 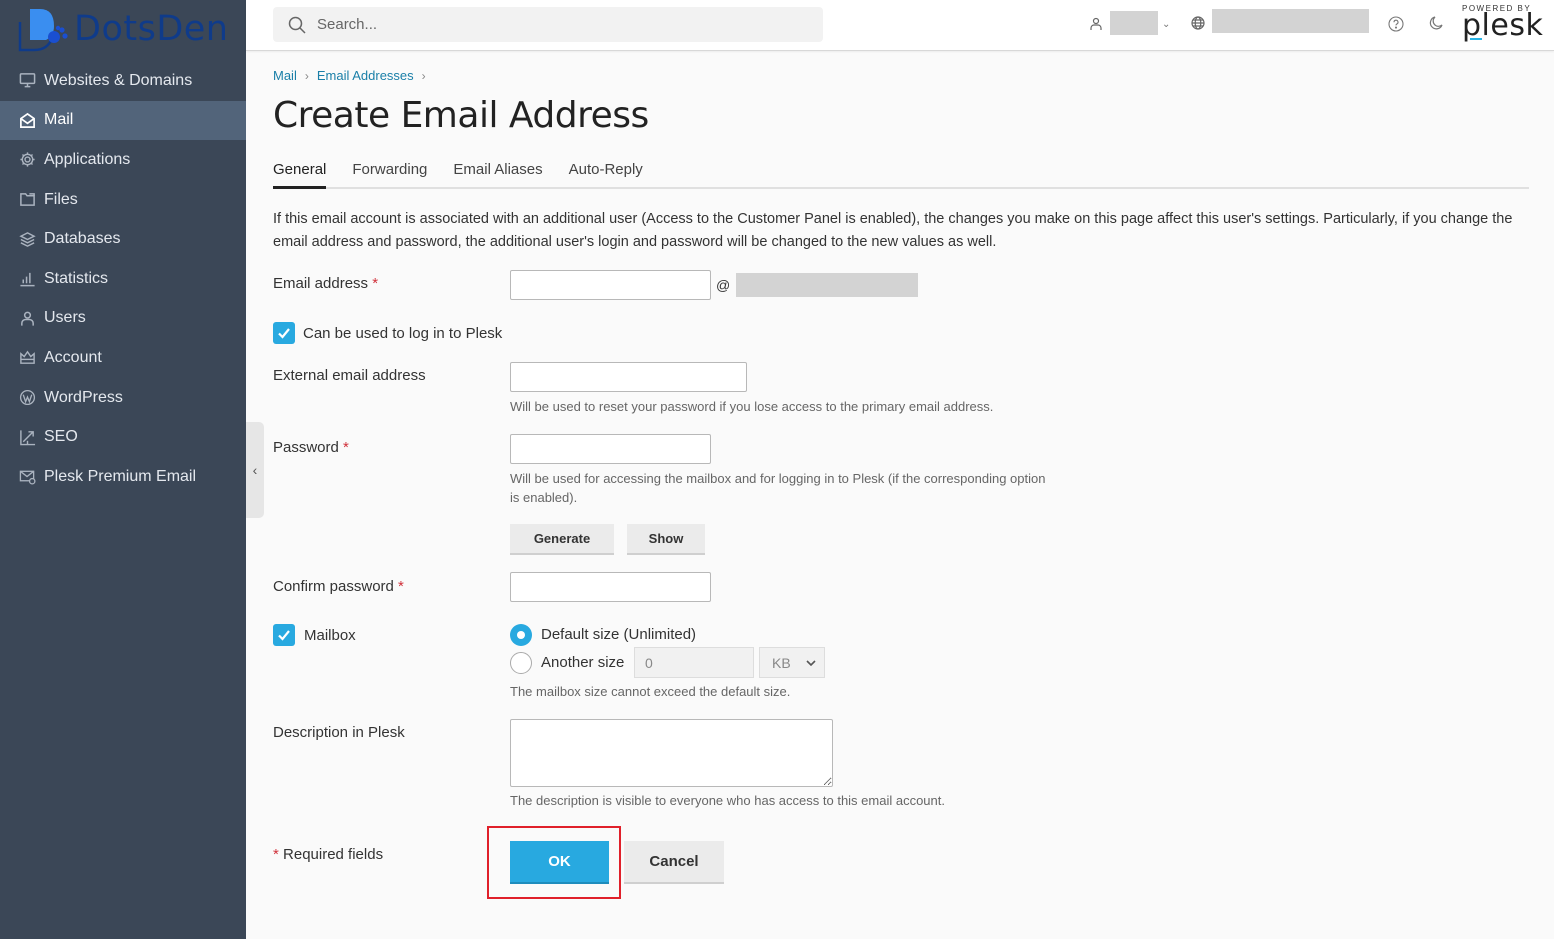 I want to click on tab-auto-reply: Auto-Reply, so click(x=606, y=174).